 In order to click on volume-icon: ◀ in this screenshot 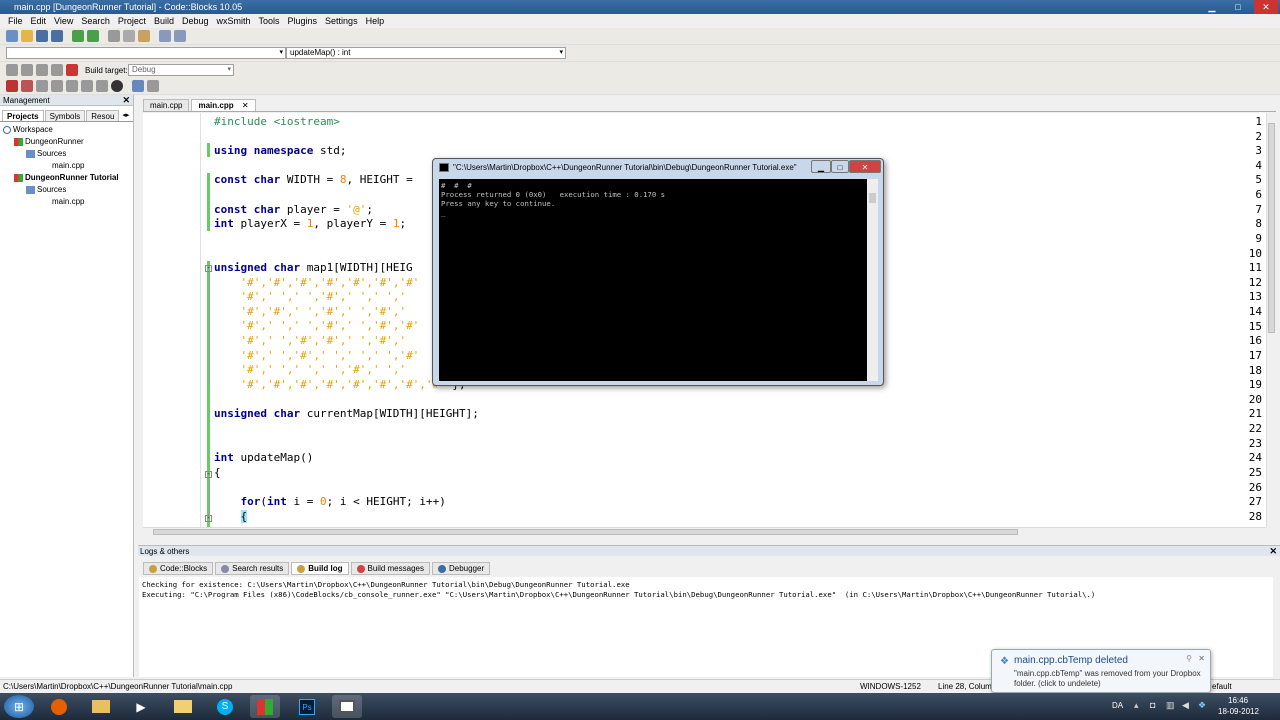, I will do `click(1185, 705)`.